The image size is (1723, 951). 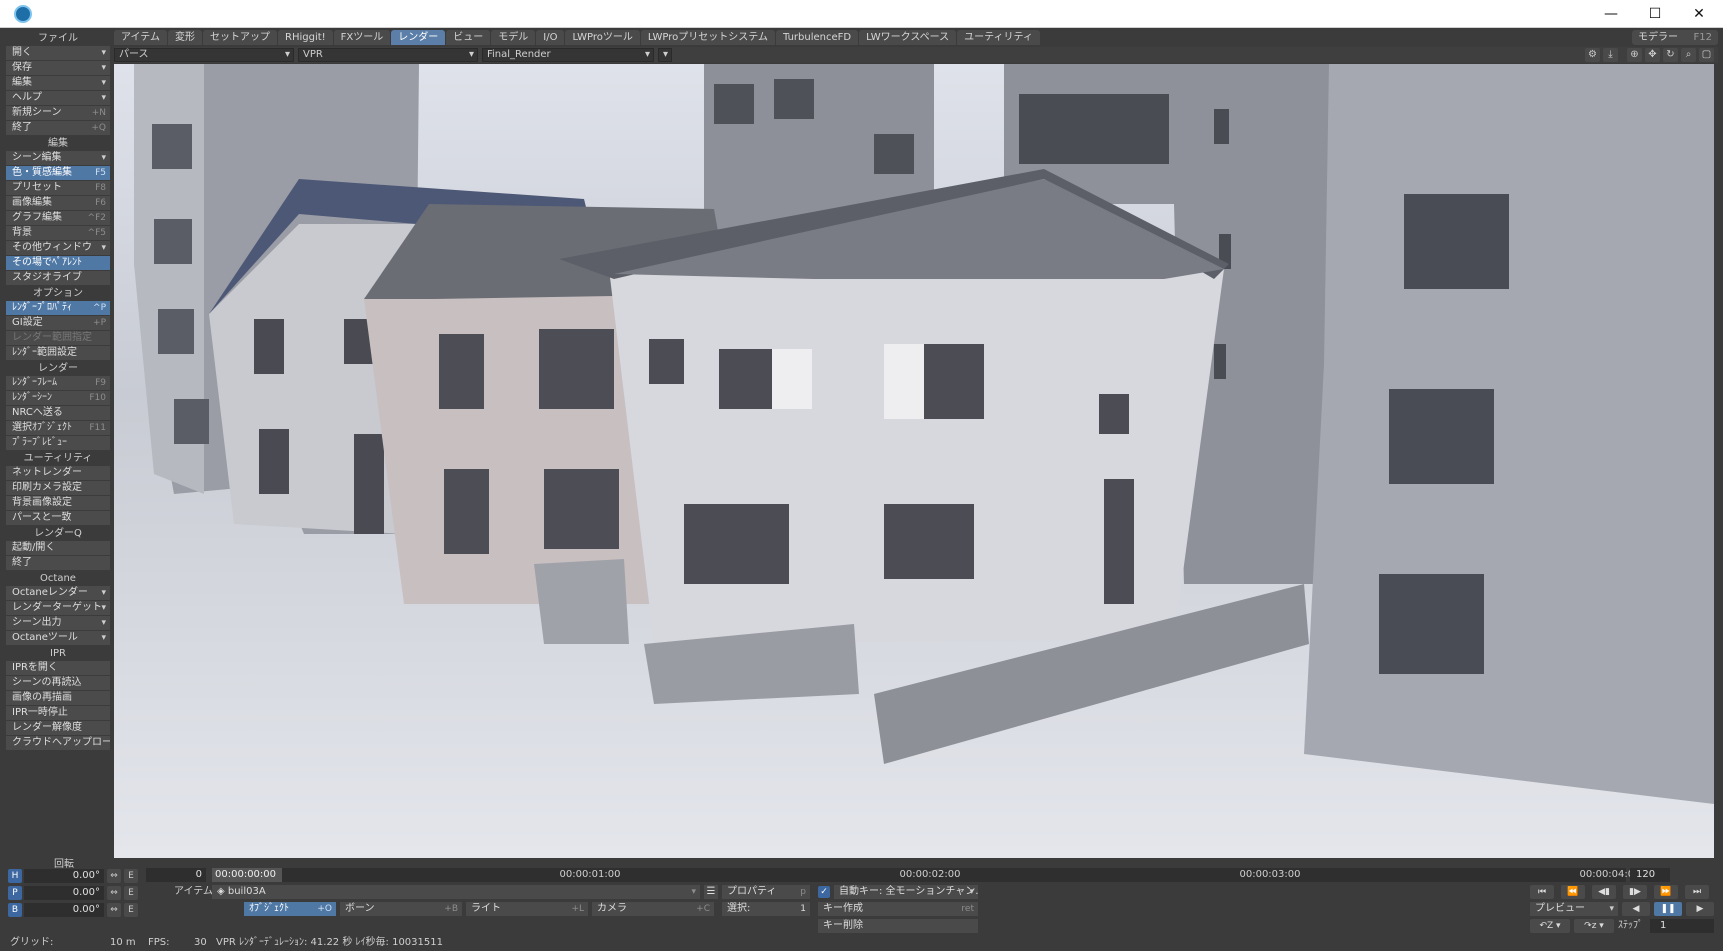 I want to click on play-button: ▶, so click(x=1700, y=909).